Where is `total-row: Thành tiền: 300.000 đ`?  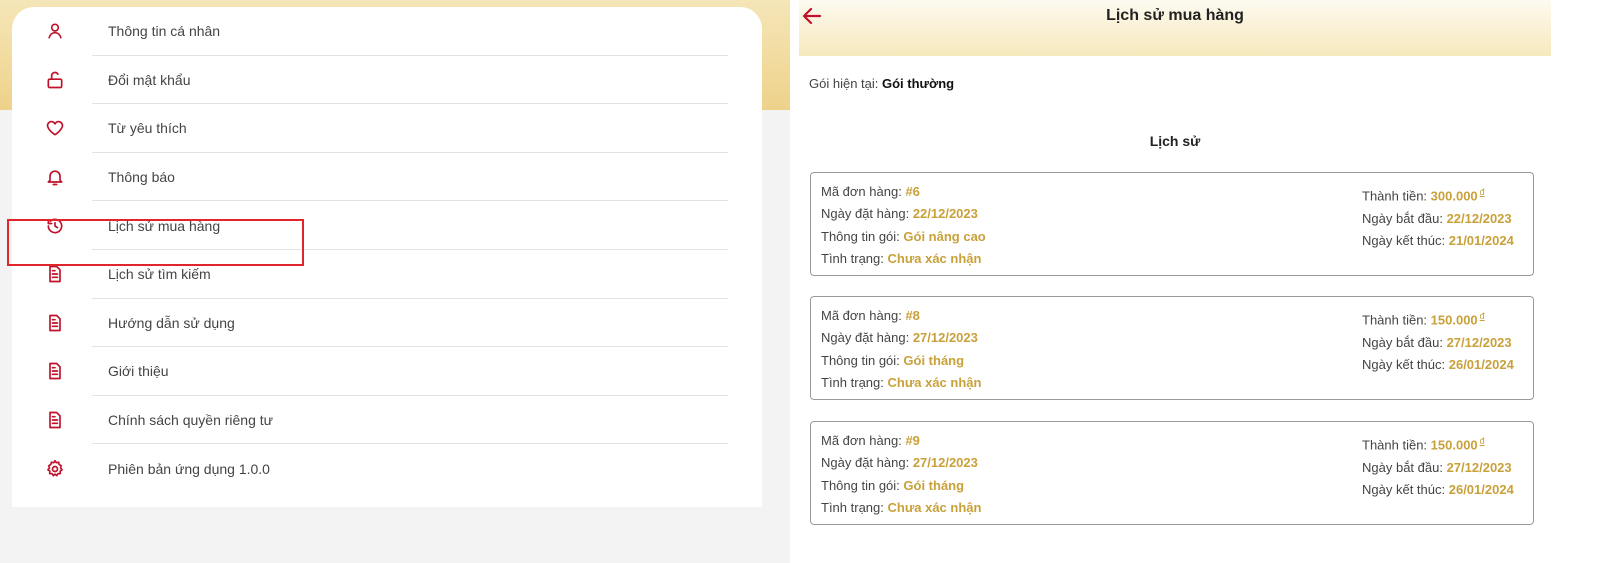 total-row: Thành tiền: 300.000 đ is located at coordinates (1438, 194).